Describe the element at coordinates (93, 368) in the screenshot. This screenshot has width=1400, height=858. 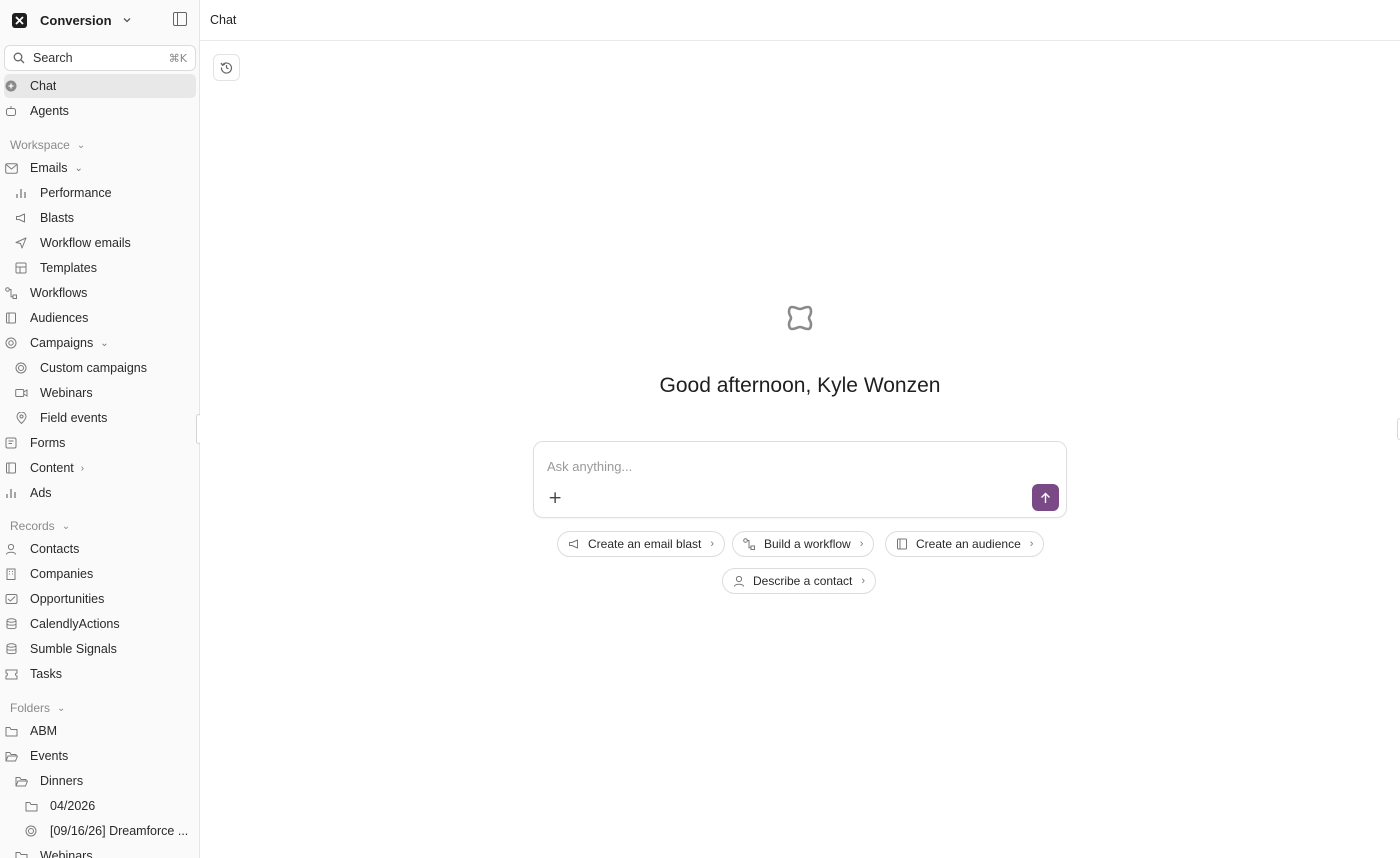
I see `sidebar-item-label: Custom campaigns` at that location.